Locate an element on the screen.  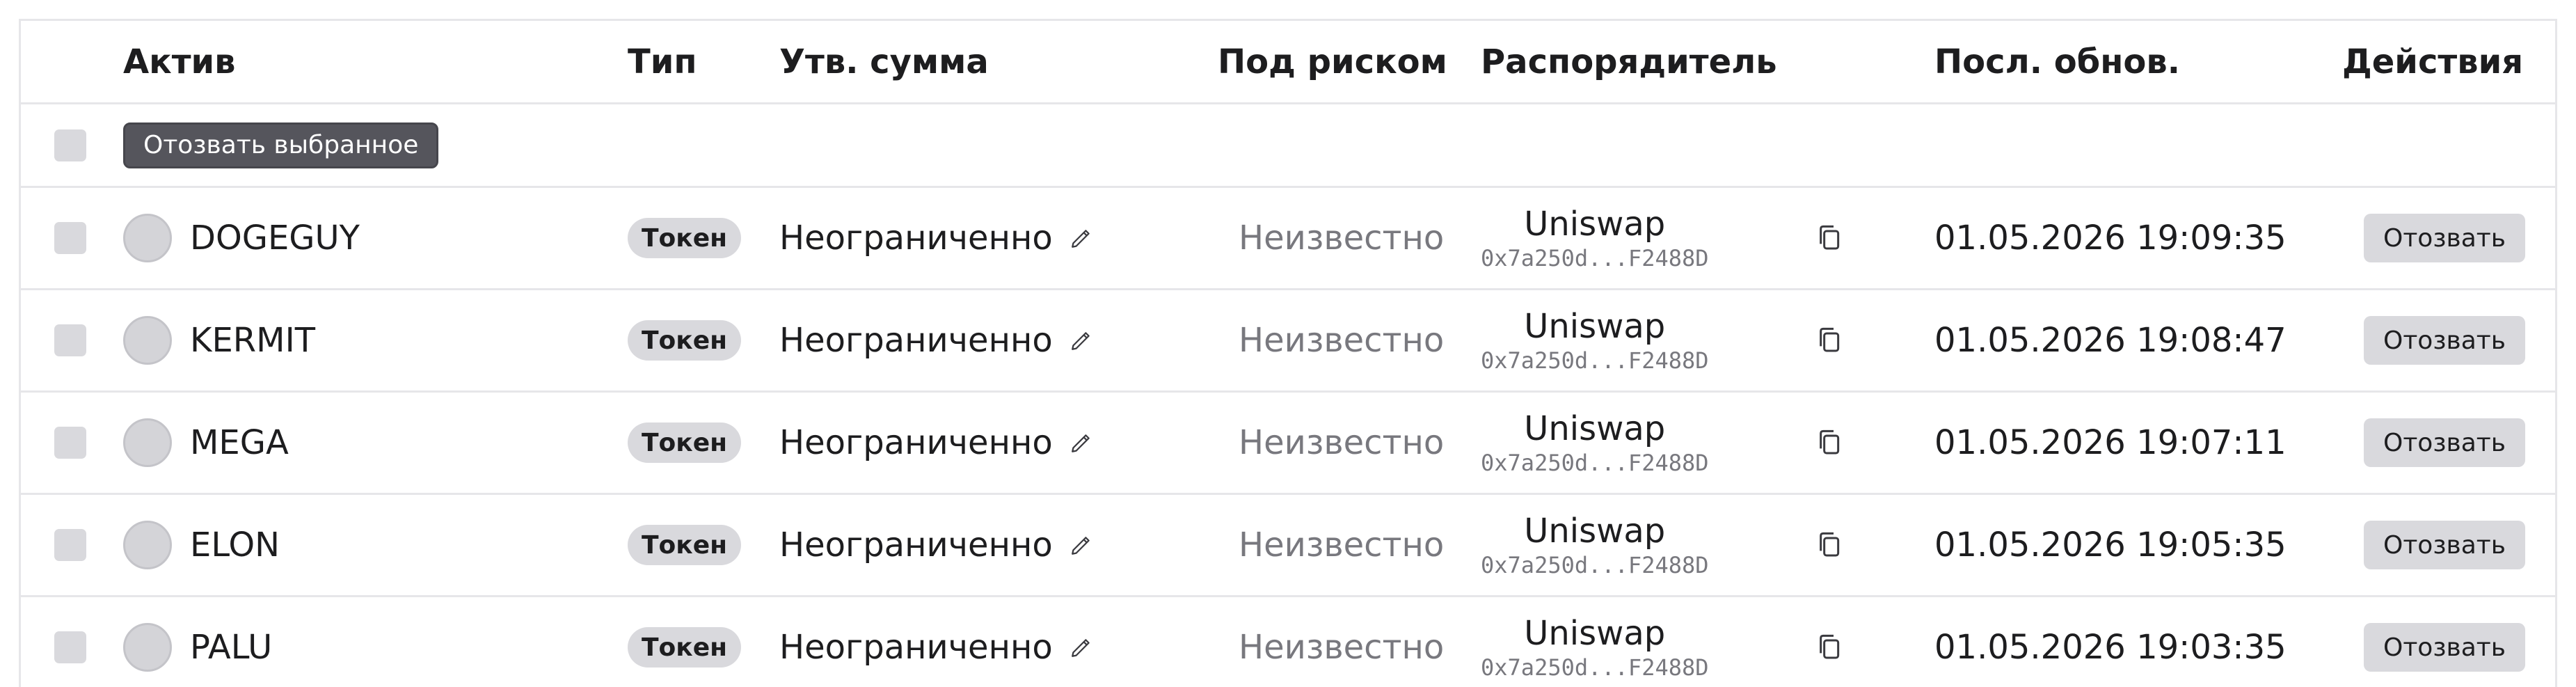
asset-name: KERMIT is located at coordinates (253, 340).